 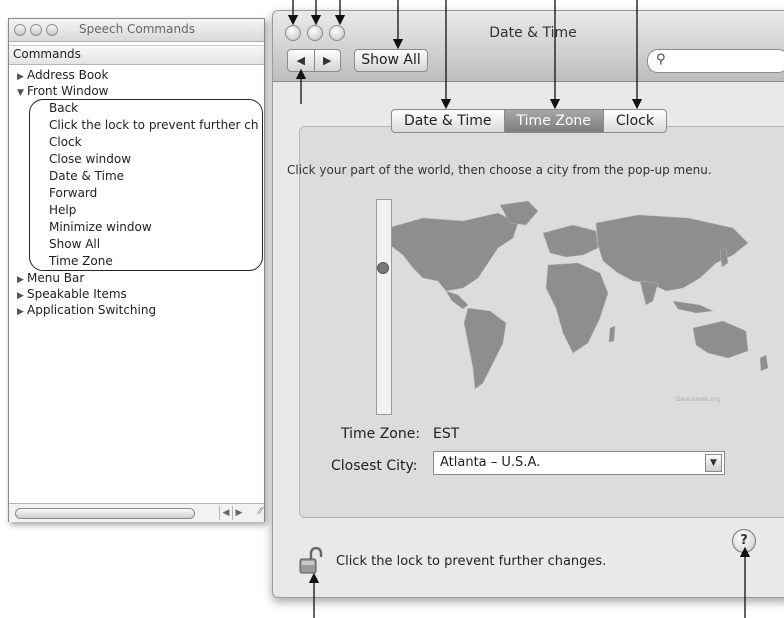 I want to click on column-header: Commands, so click(x=136, y=55).